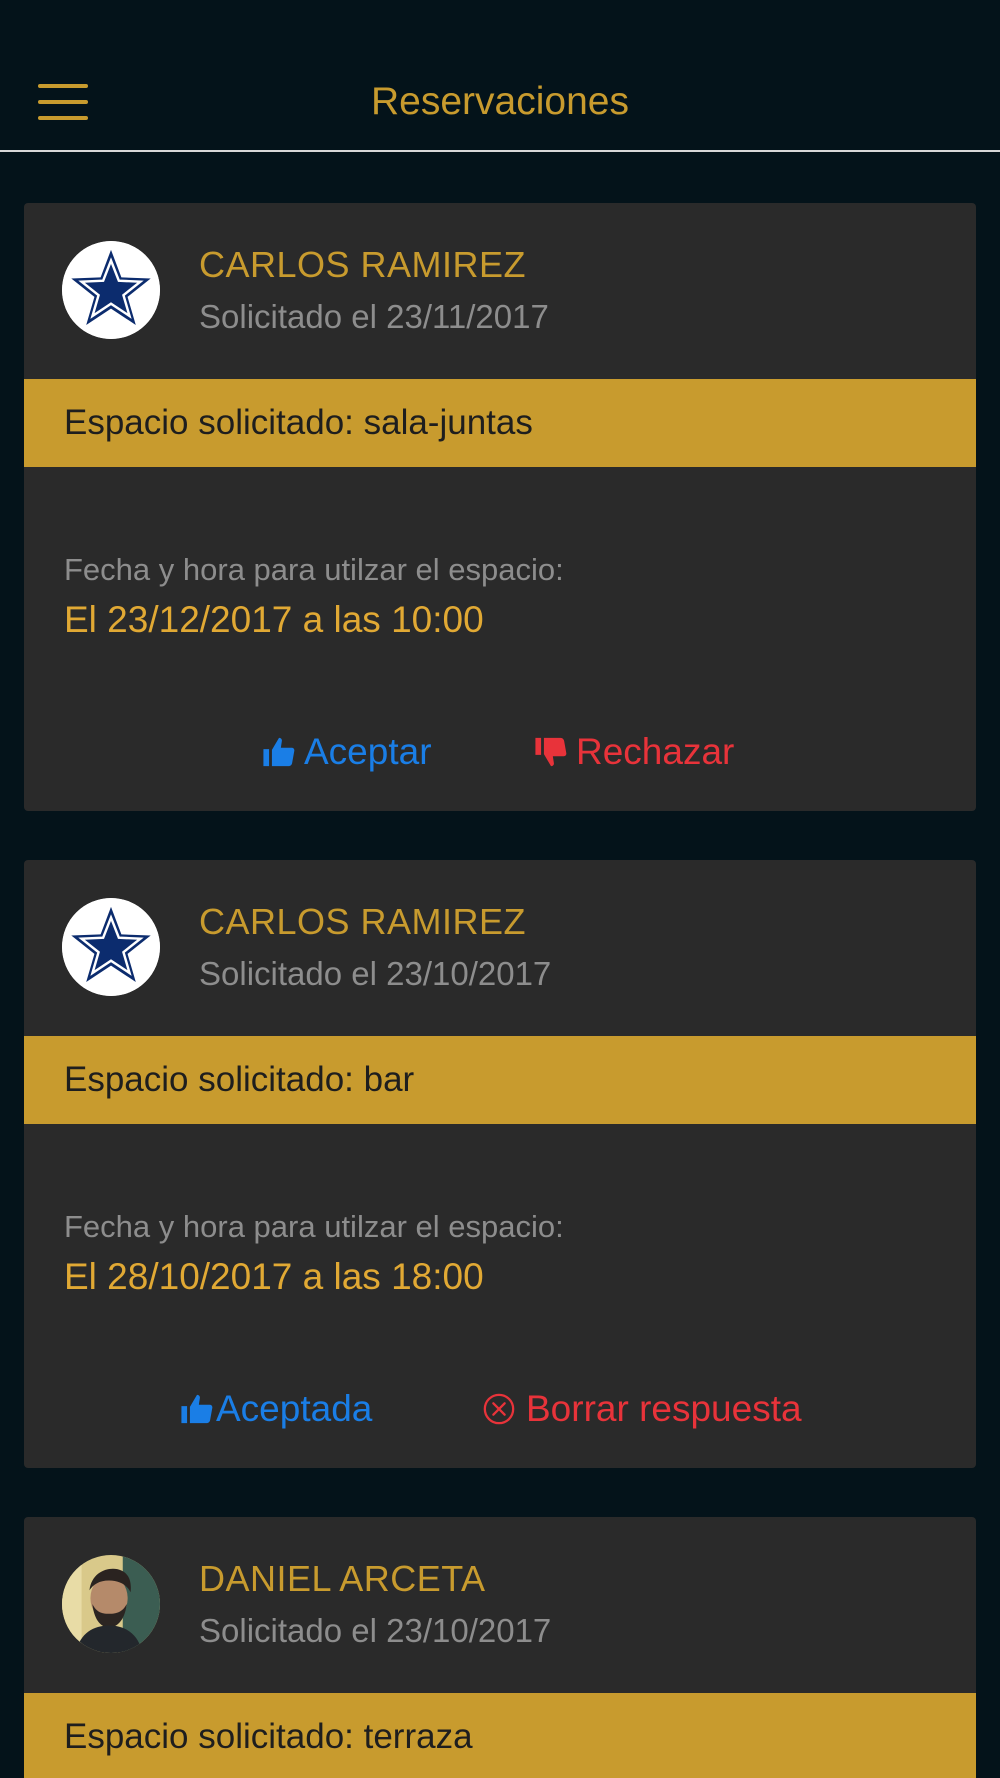 The width and height of the screenshot is (1000, 1778). I want to click on card-header: CARLOS RAMIREZ Solicitado el 23/10/2017, so click(500, 948).